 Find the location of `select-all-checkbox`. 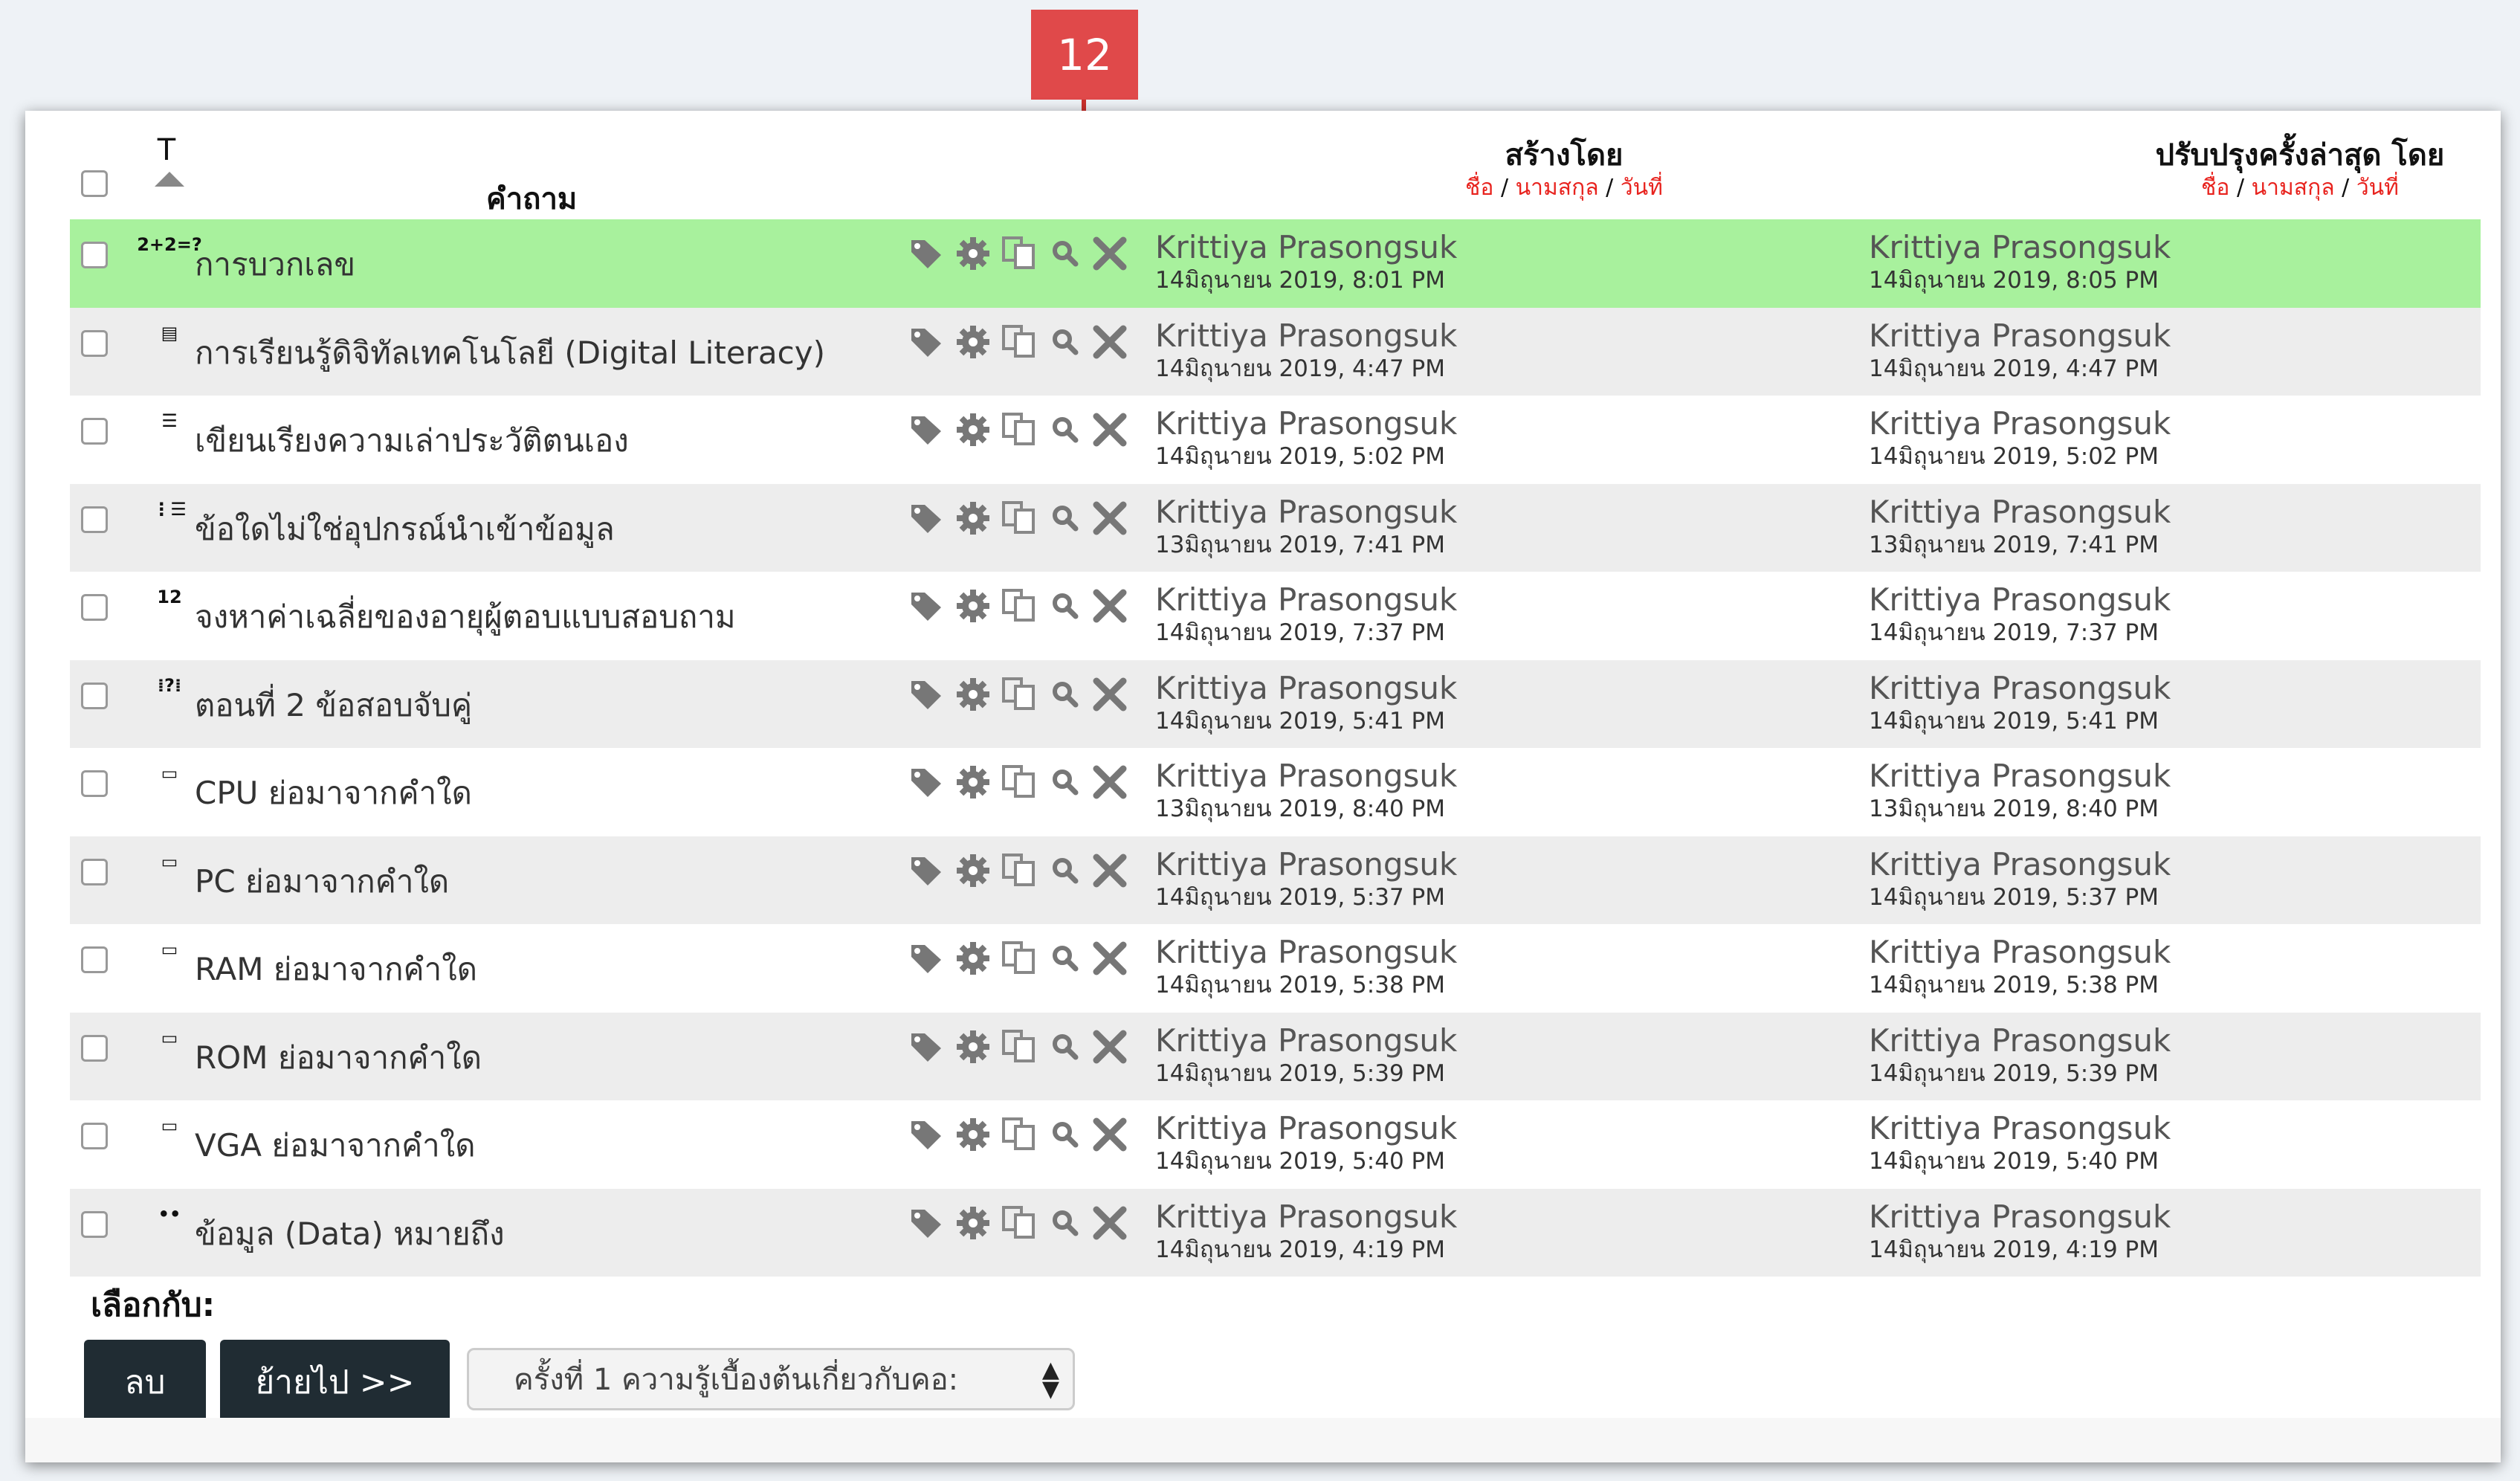

select-all-checkbox is located at coordinates (95, 183).